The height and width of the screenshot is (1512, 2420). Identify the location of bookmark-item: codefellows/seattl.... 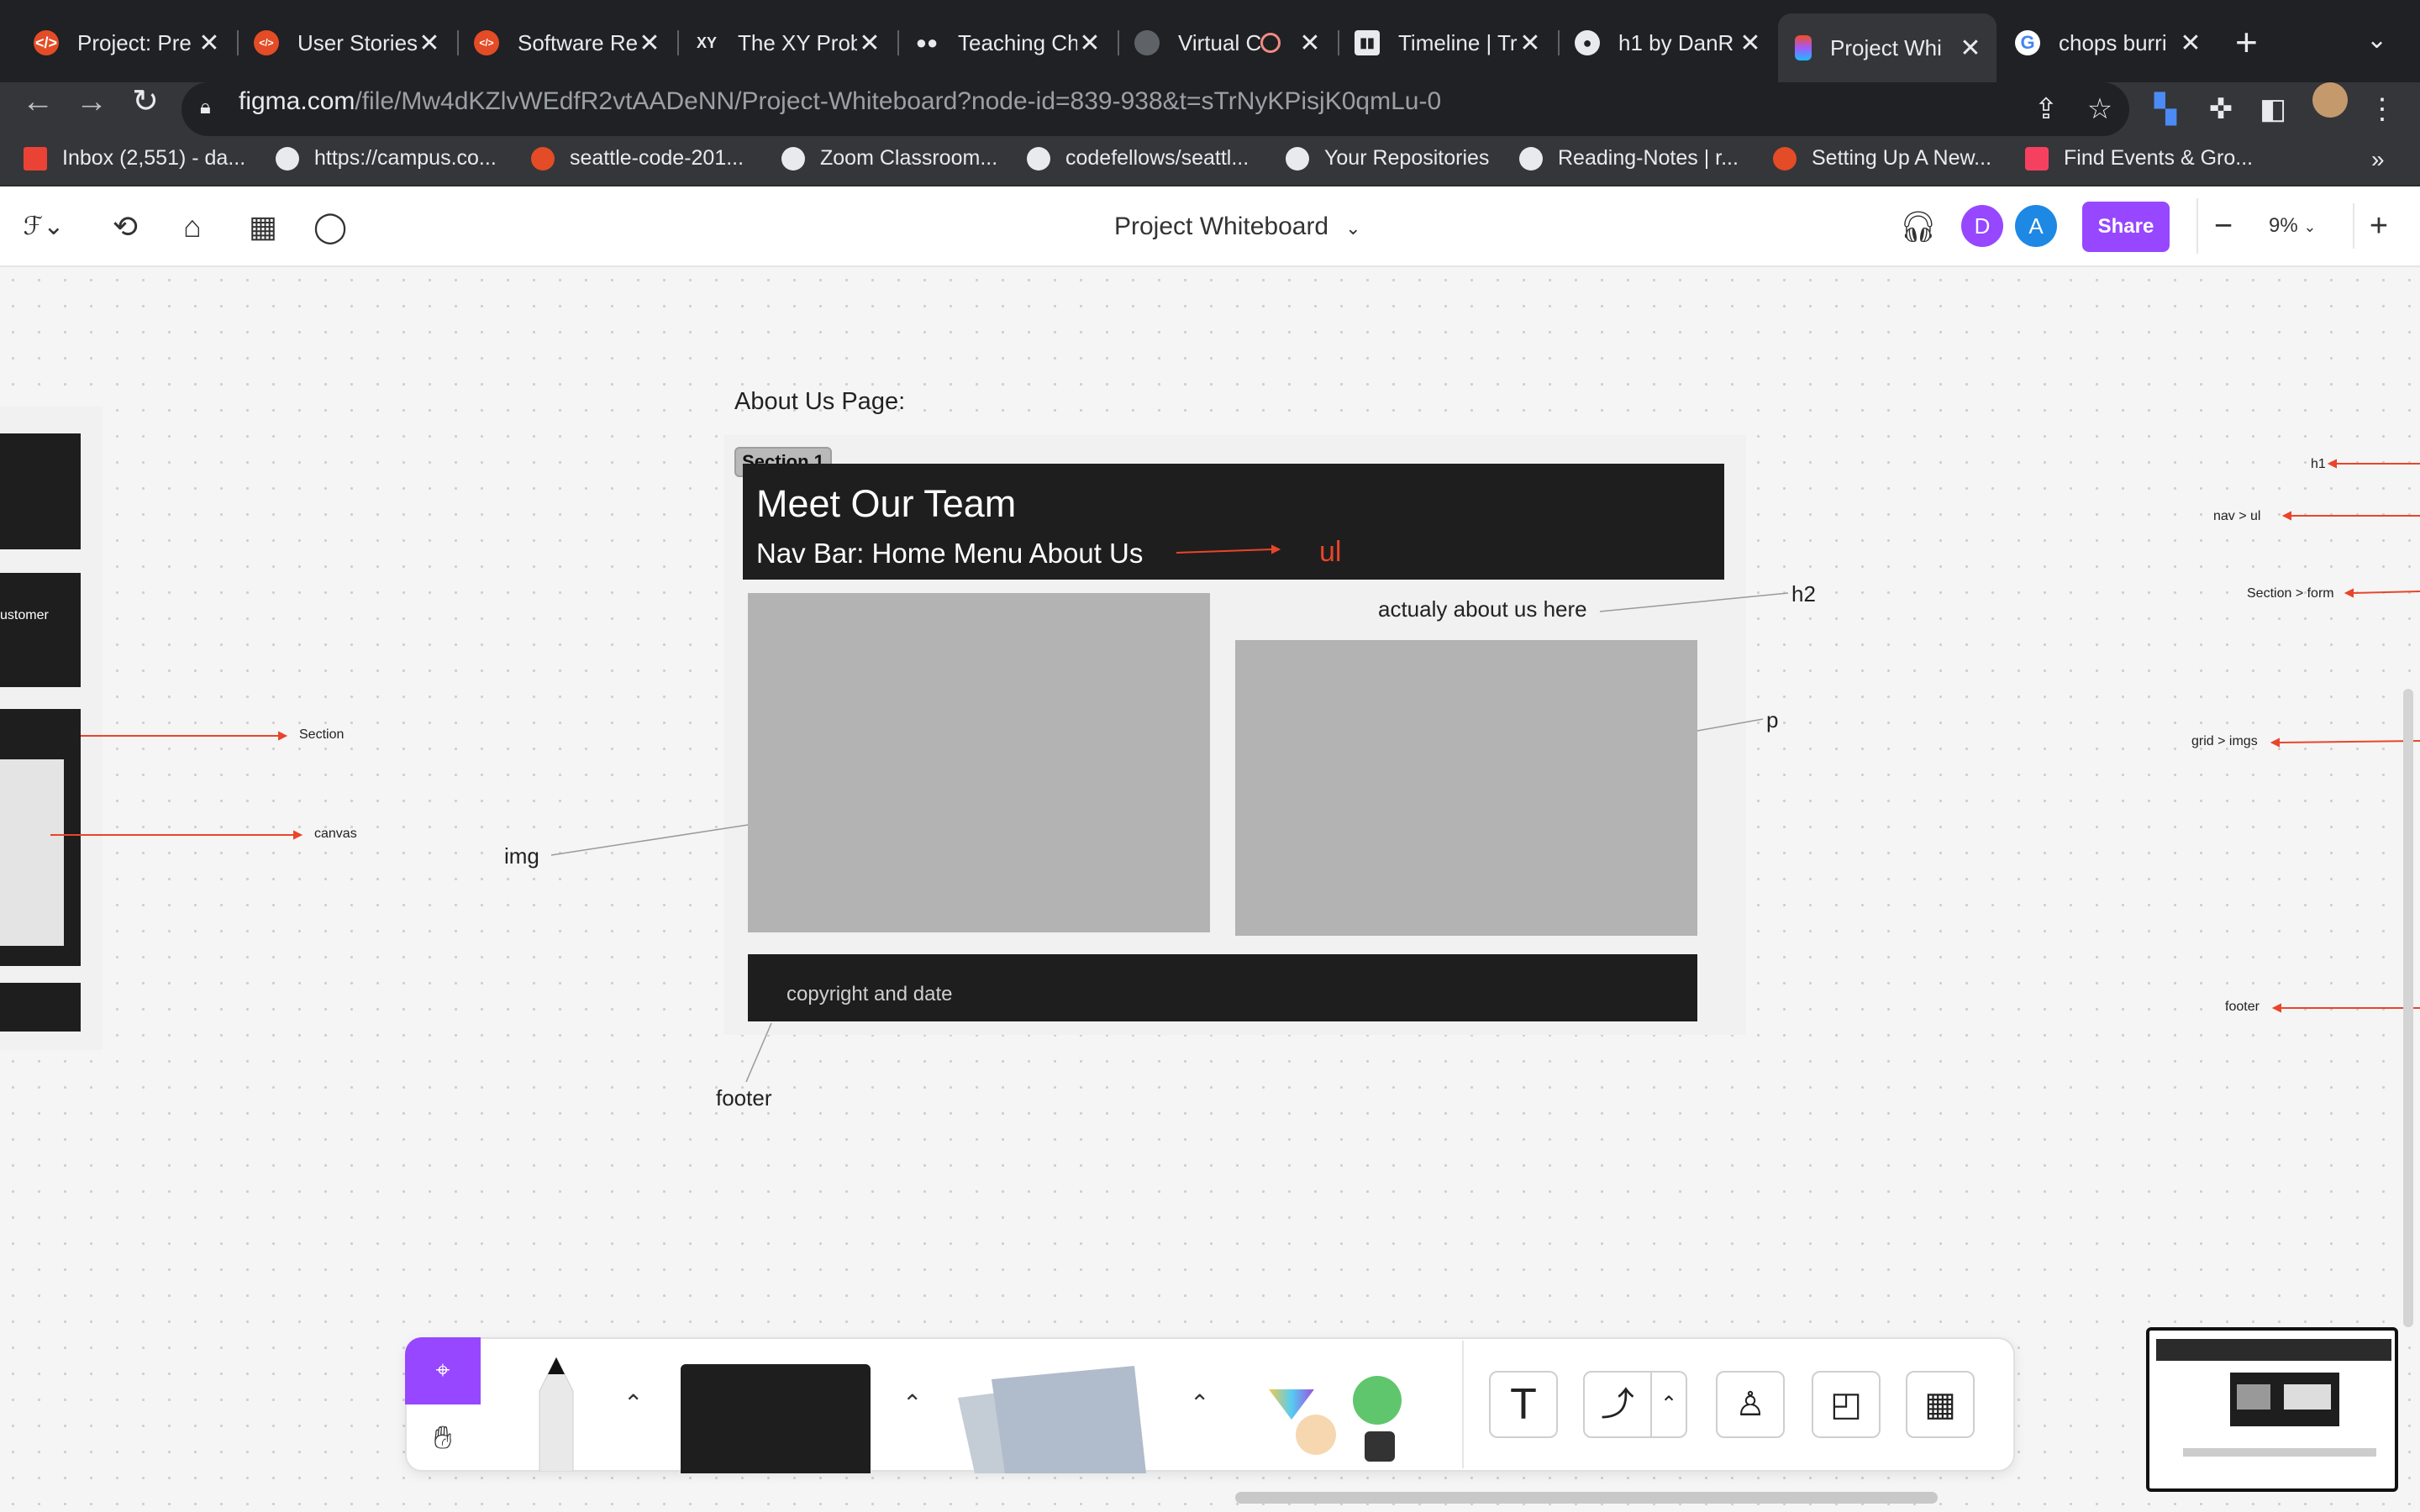
(1138, 158).